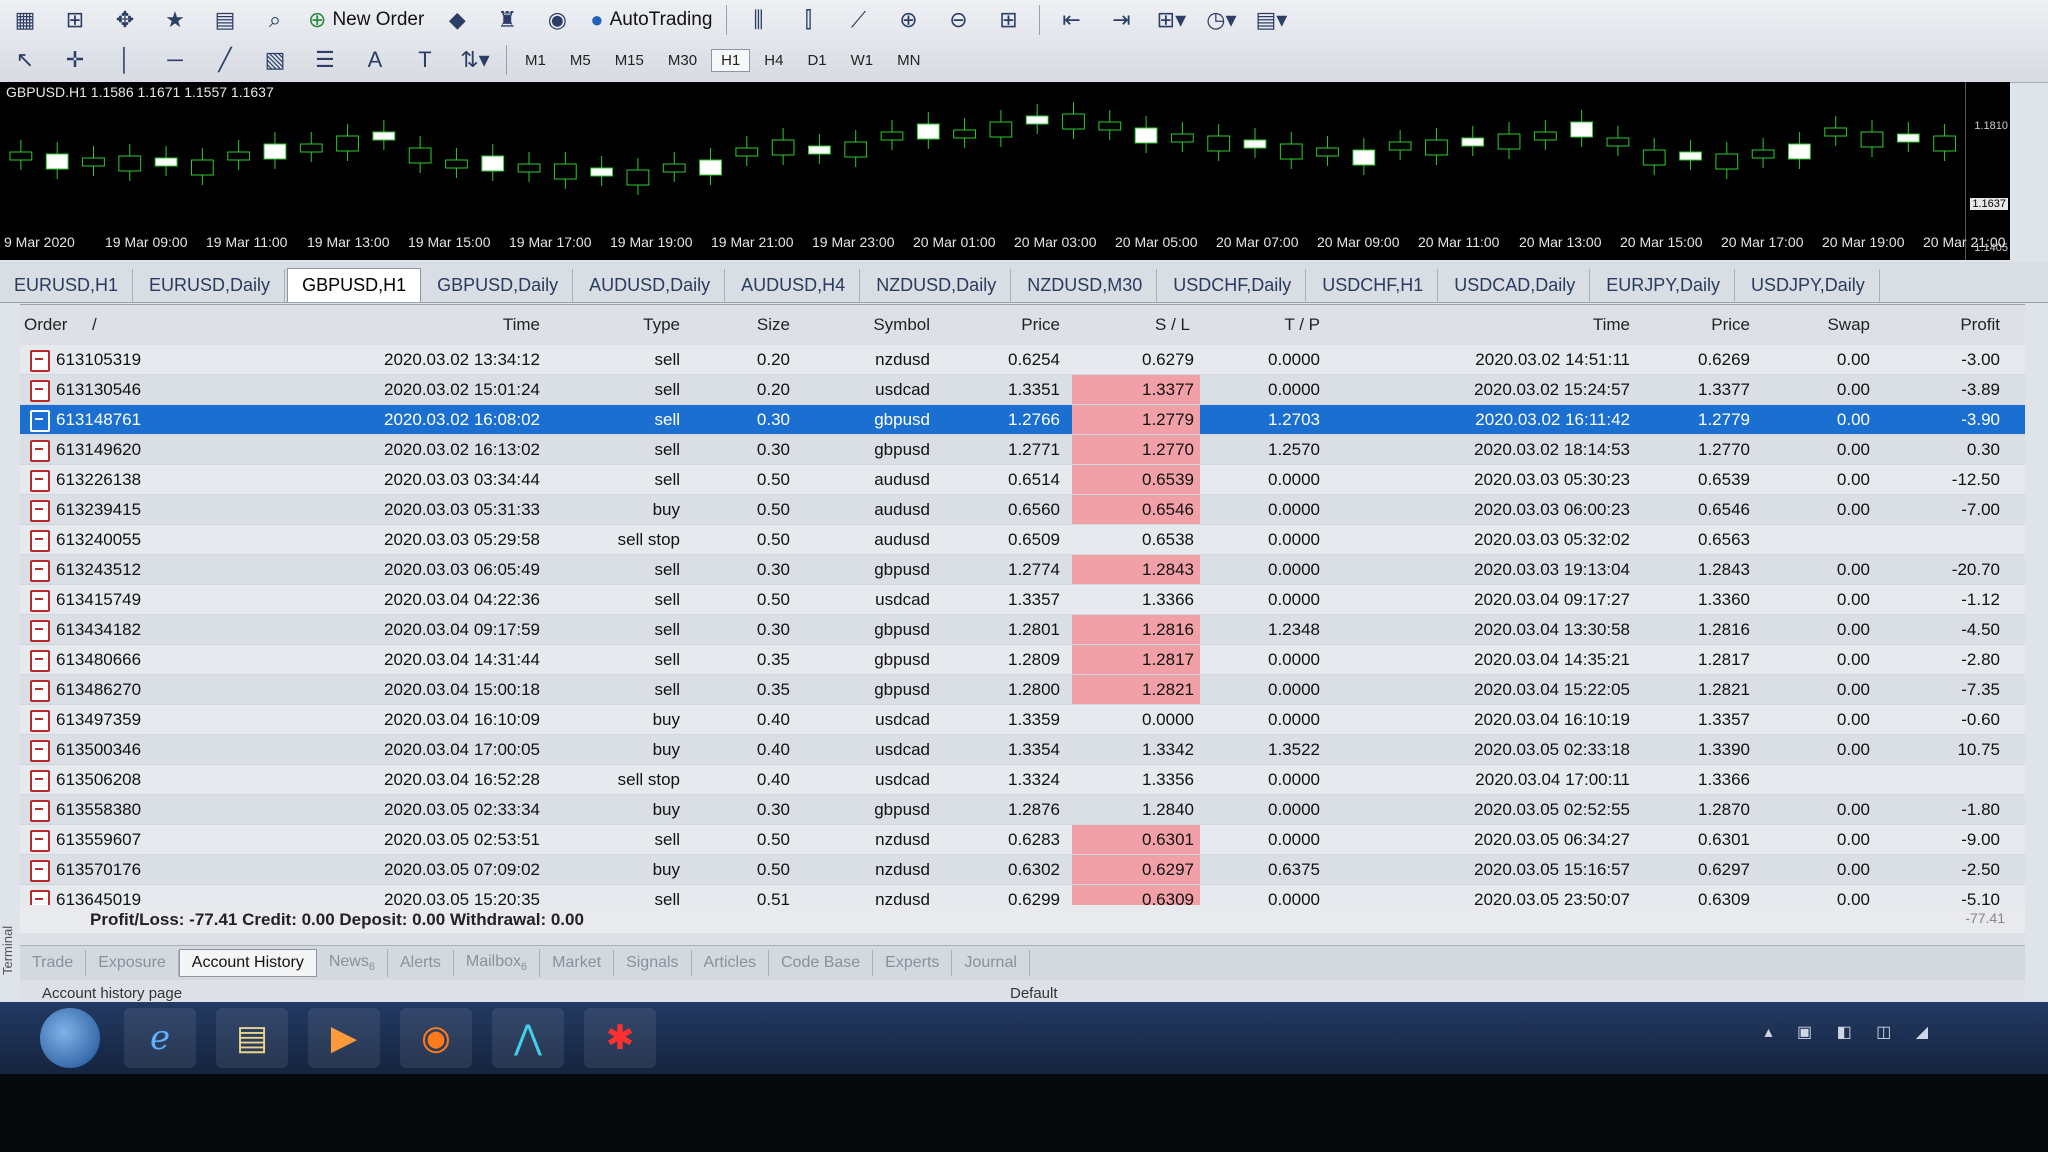  Describe the element at coordinates (25, 60) in the screenshot. I see `cursor-icon: ↖` at that location.